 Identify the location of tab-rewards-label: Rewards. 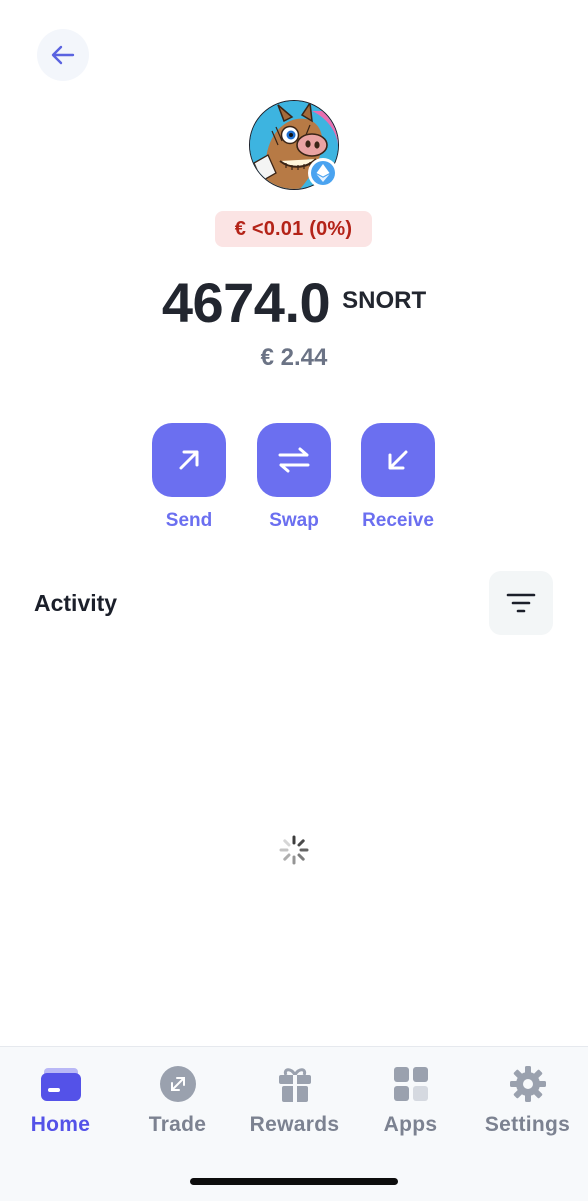
(294, 1124).